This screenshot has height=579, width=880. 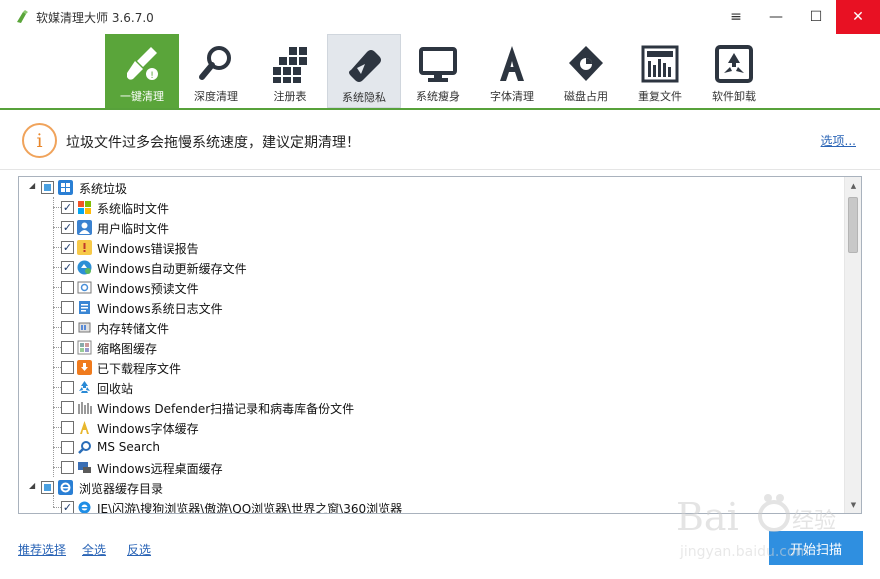 What do you see at coordinates (160, 309) in the screenshot?
I see `item-label: Windows系统日志文件` at bounding box center [160, 309].